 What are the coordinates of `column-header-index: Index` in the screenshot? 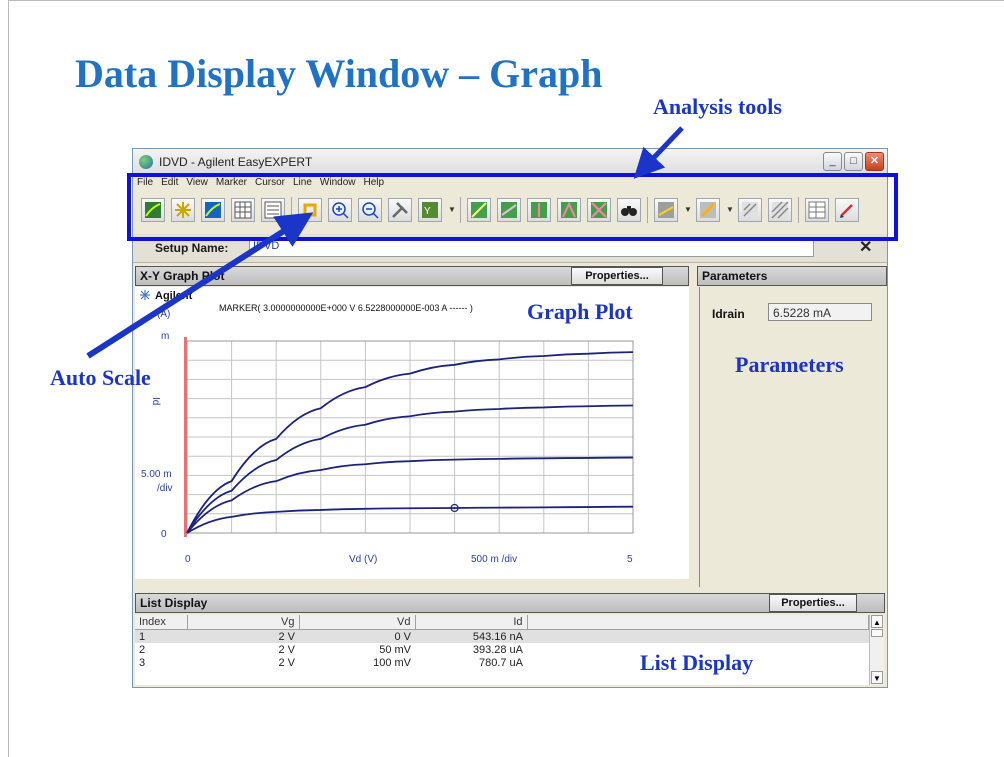 It's located at (161, 622).